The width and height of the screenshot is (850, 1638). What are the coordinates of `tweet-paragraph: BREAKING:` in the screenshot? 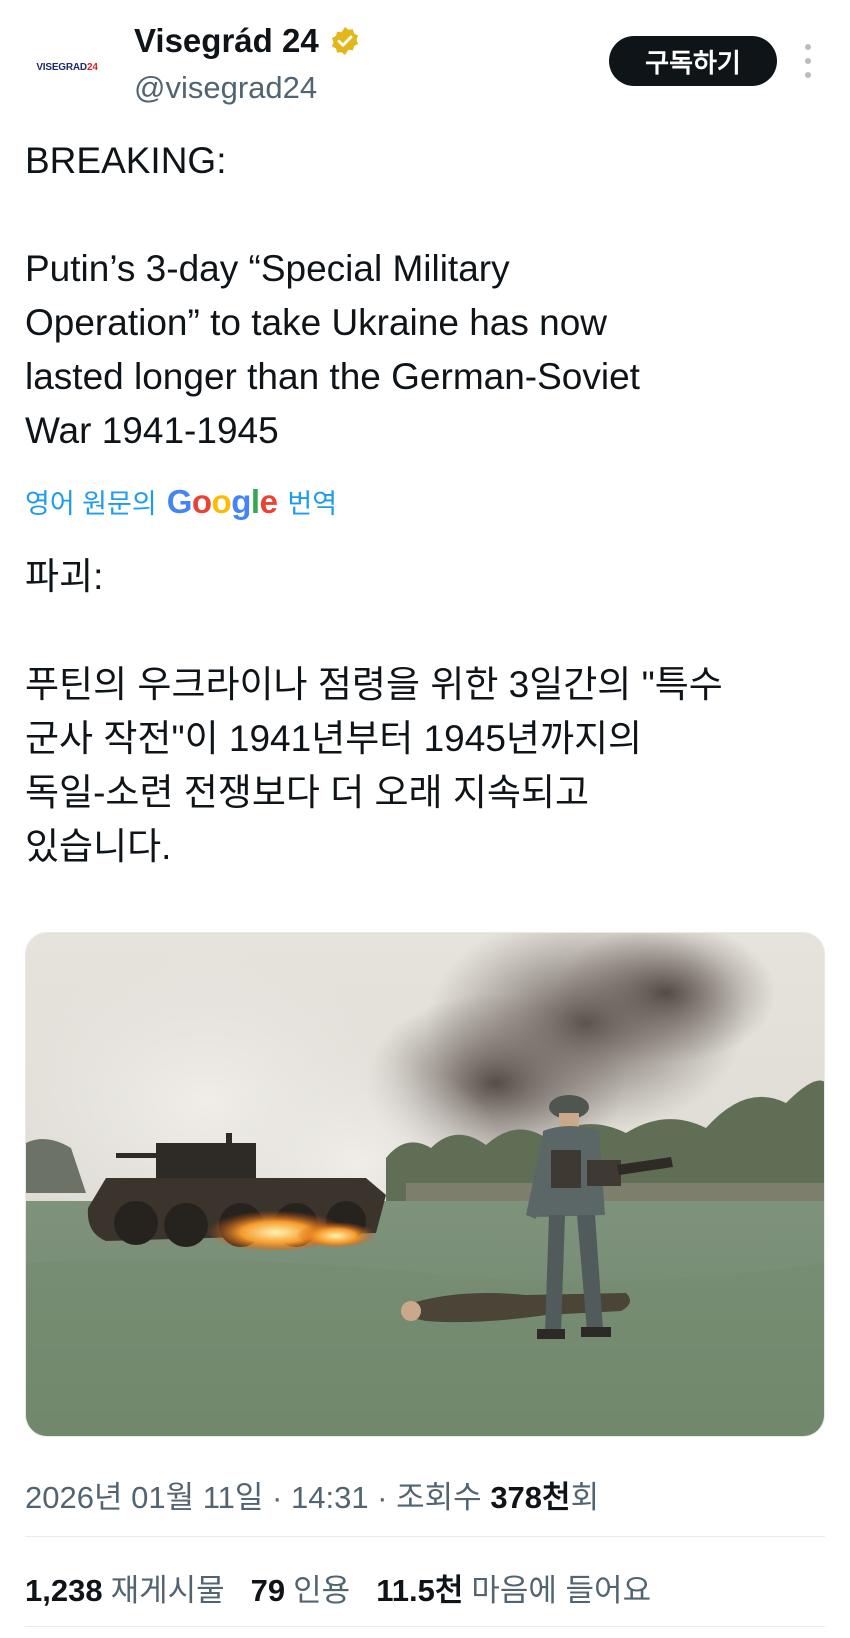 It's located at (126, 160).